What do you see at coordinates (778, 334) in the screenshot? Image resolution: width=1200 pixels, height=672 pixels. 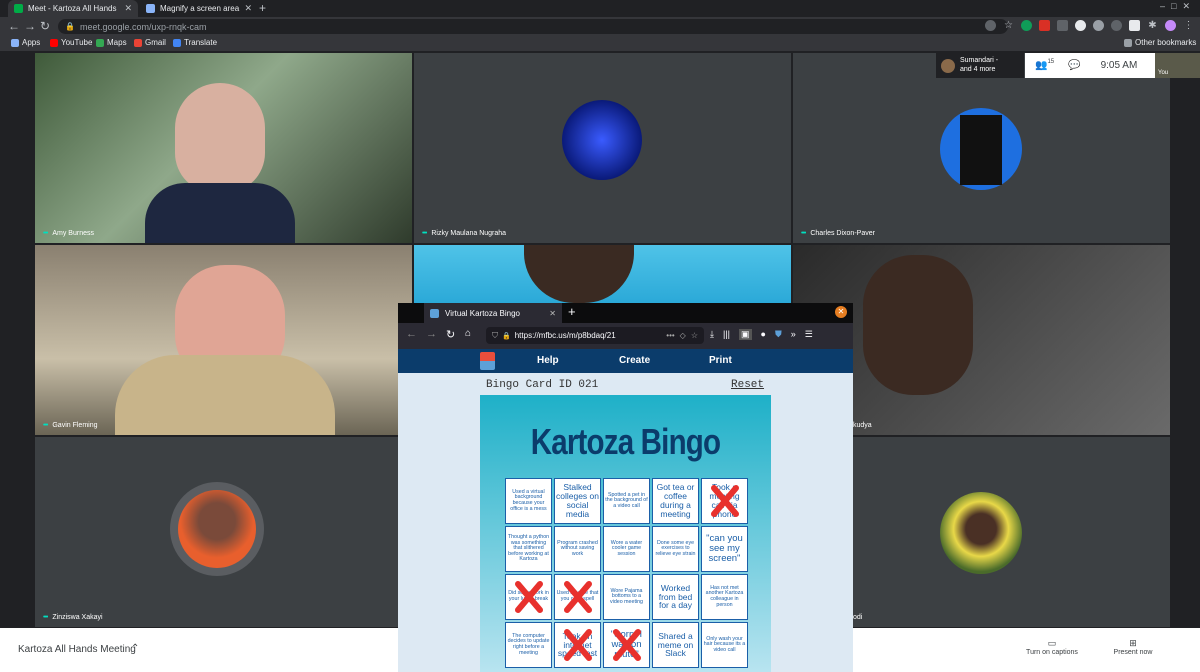 I see `ublock-icon: ⛊` at bounding box center [778, 334].